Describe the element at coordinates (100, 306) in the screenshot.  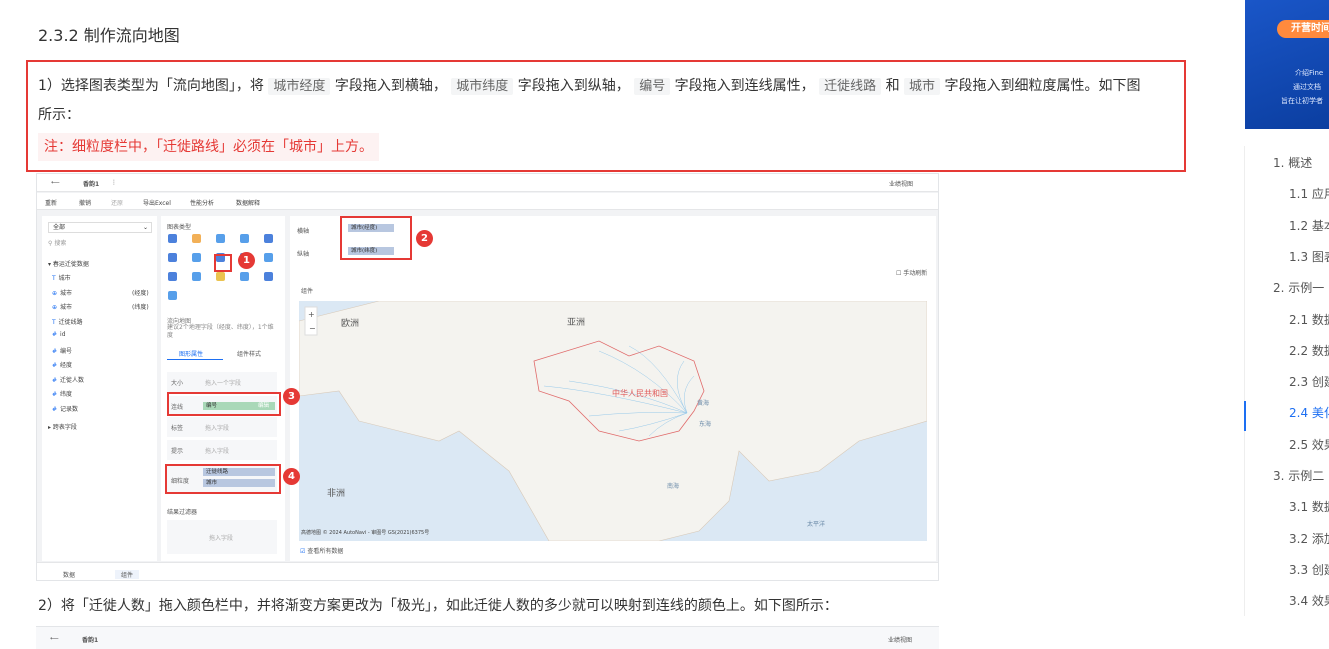
I see `field-item: ⊕ 城市 (纬度)` at that location.